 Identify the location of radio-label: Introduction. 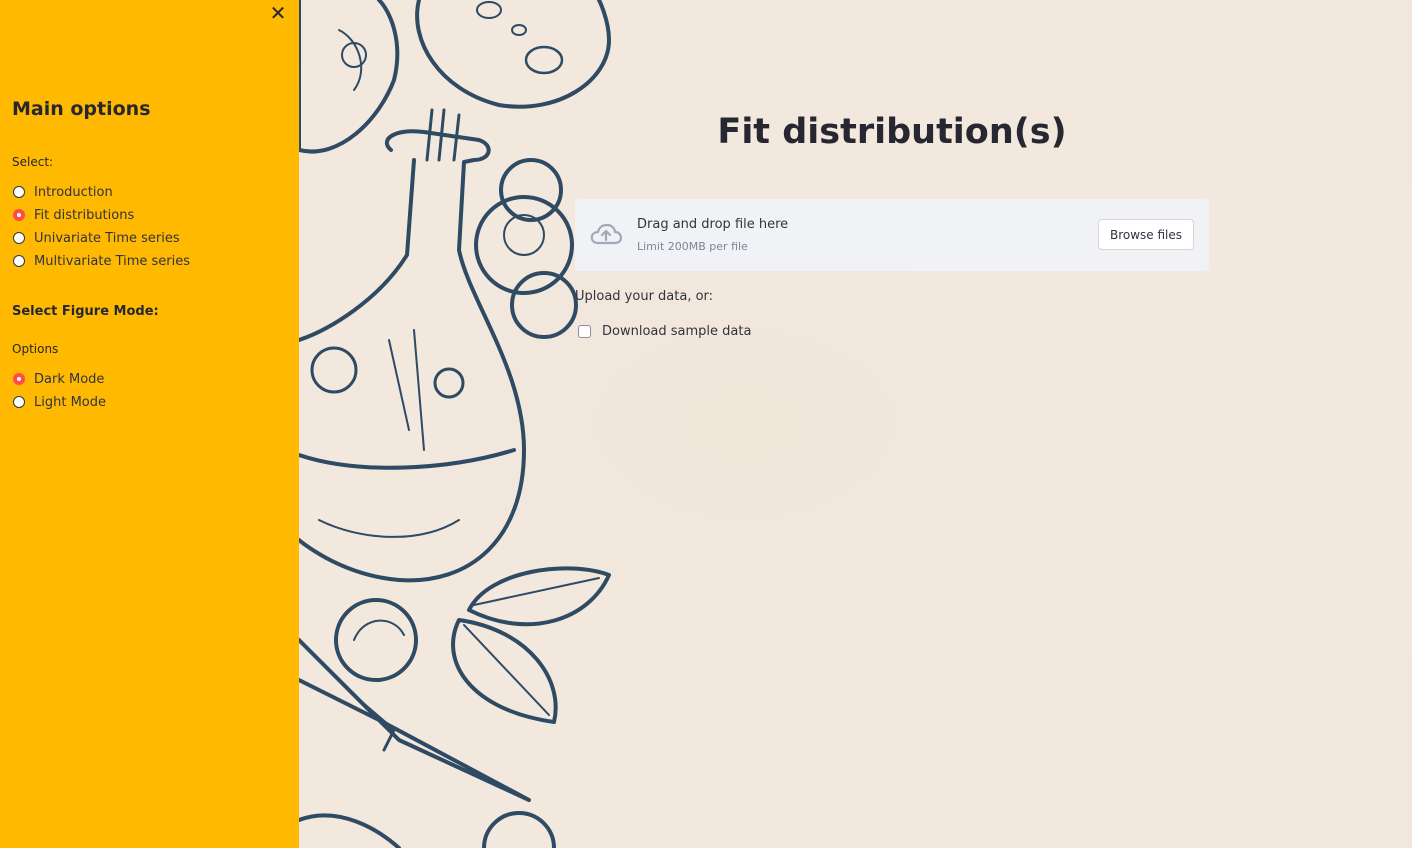
(73, 192).